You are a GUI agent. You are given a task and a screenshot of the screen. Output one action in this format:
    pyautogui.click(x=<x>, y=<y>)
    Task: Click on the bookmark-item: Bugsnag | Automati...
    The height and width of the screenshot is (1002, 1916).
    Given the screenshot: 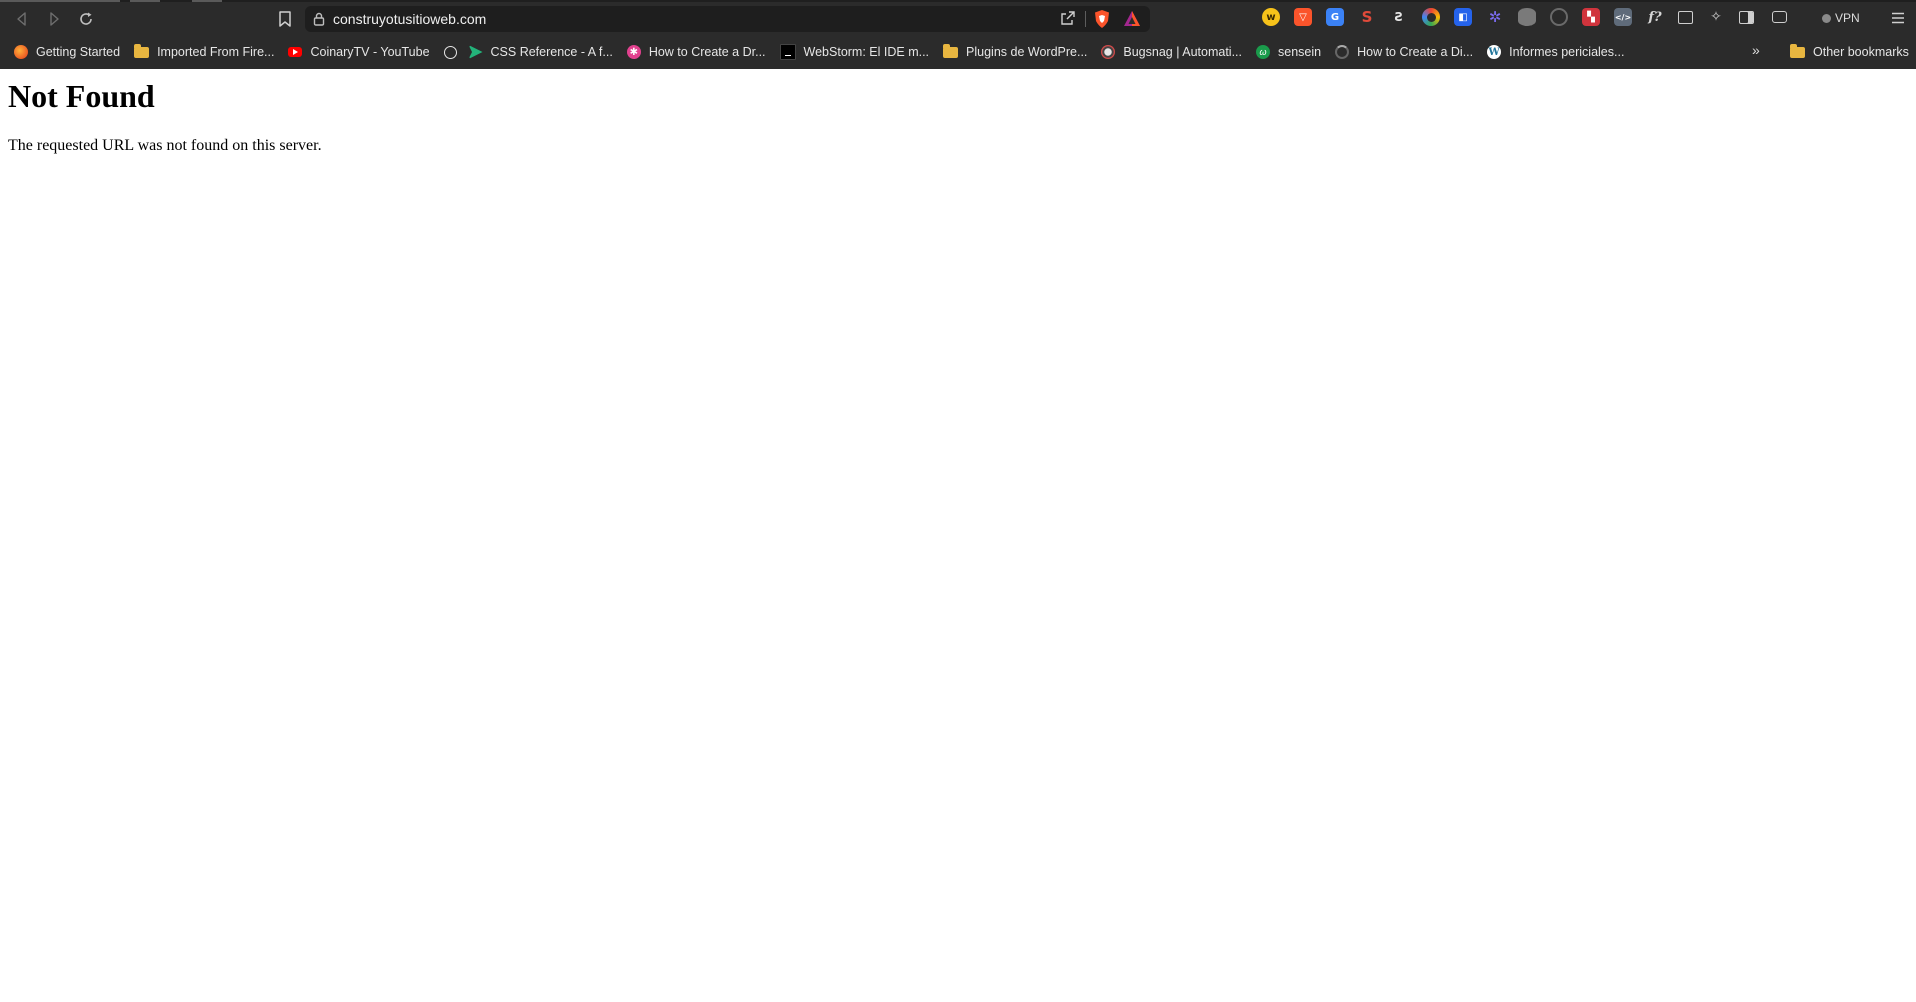 What is the action you would take?
    pyautogui.click(x=1172, y=52)
    